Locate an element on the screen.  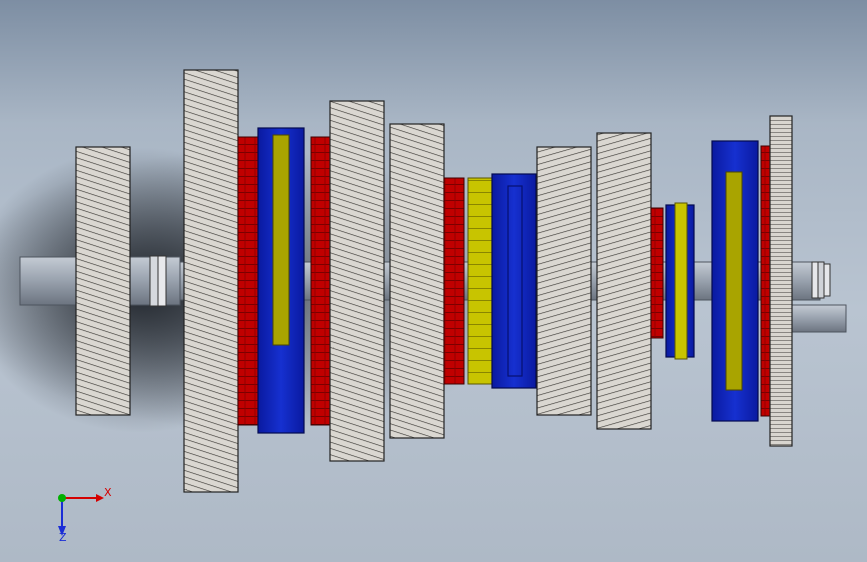
end-nut is located at coordinates (821, 280).